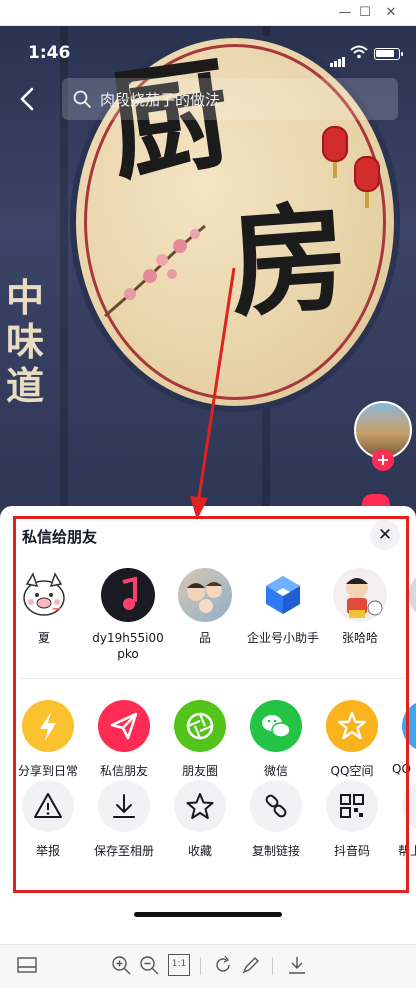  What do you see at coordinates (251, 965) in the screenshot?
I see `edit-icon` at bounding box center [251, 965].